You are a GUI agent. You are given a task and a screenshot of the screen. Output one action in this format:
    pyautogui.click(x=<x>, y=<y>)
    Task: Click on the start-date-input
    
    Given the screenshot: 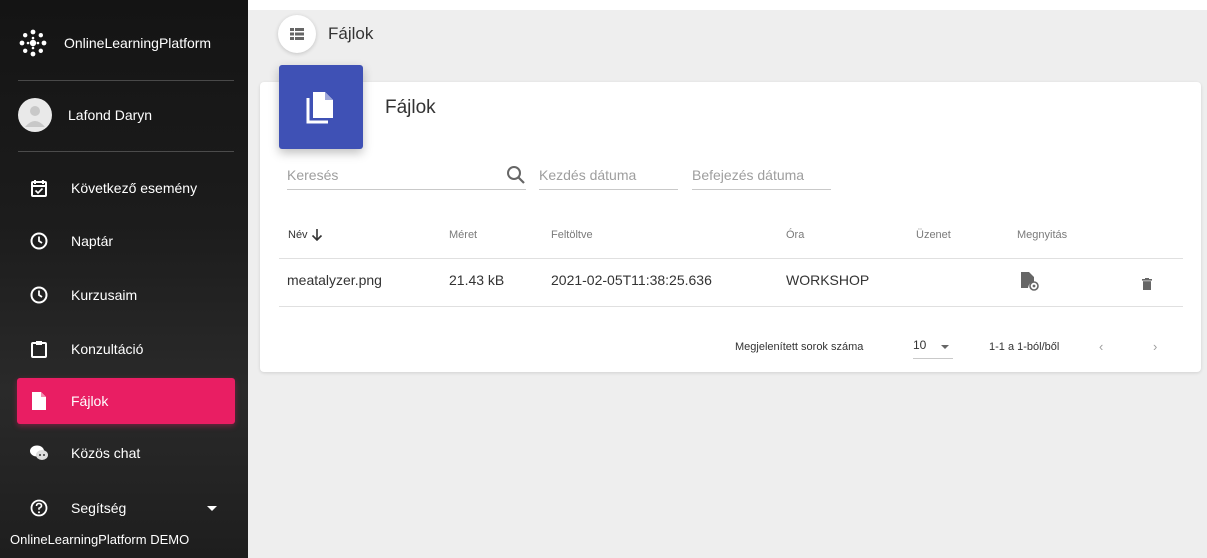 What is the action you would take?
    pyautogui.click(x=608, y=175)
    